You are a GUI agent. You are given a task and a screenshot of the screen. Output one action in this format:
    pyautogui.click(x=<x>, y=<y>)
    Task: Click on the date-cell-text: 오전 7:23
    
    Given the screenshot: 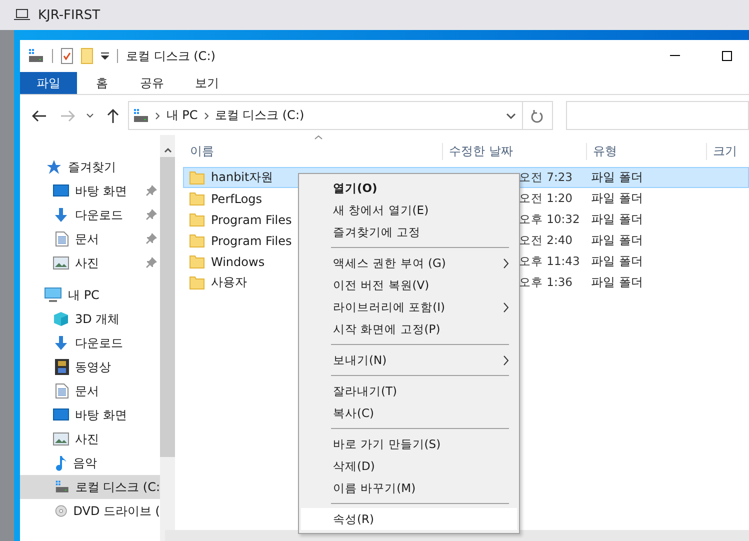 What is the action you would take?
    pyautogui.click(x=546, y=177)
    